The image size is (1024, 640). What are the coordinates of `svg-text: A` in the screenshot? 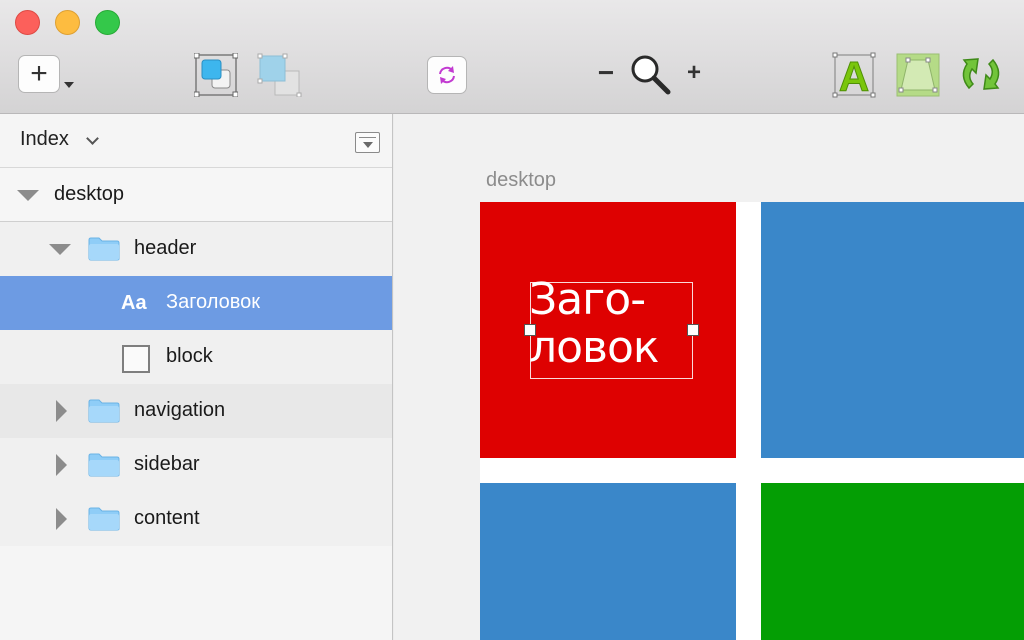 It's located at (854, 75).